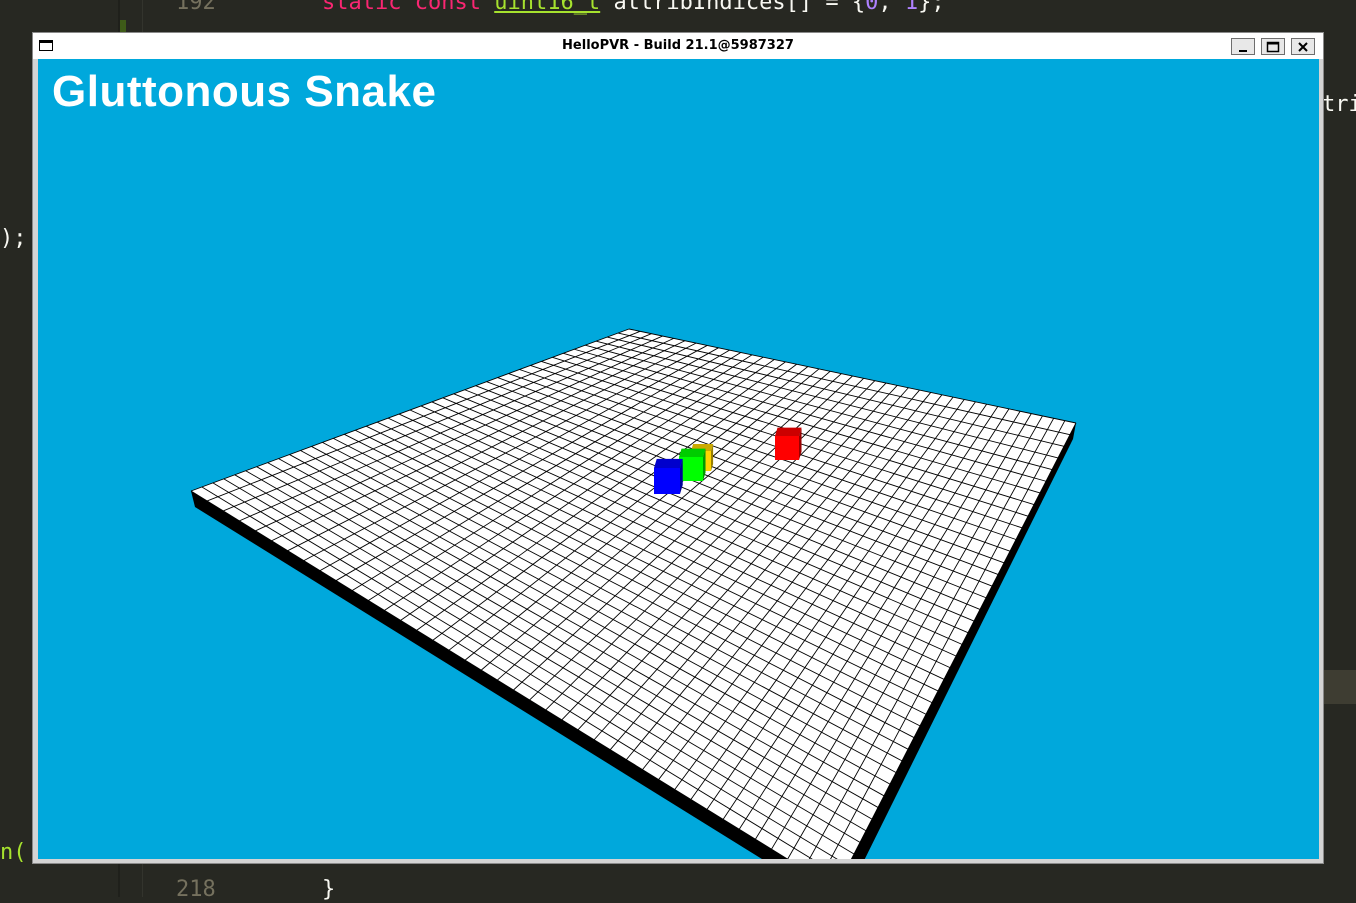 The width and height of the screenshot is (1356, 903). I want to click on number-literal: 0, so click(872, 7).